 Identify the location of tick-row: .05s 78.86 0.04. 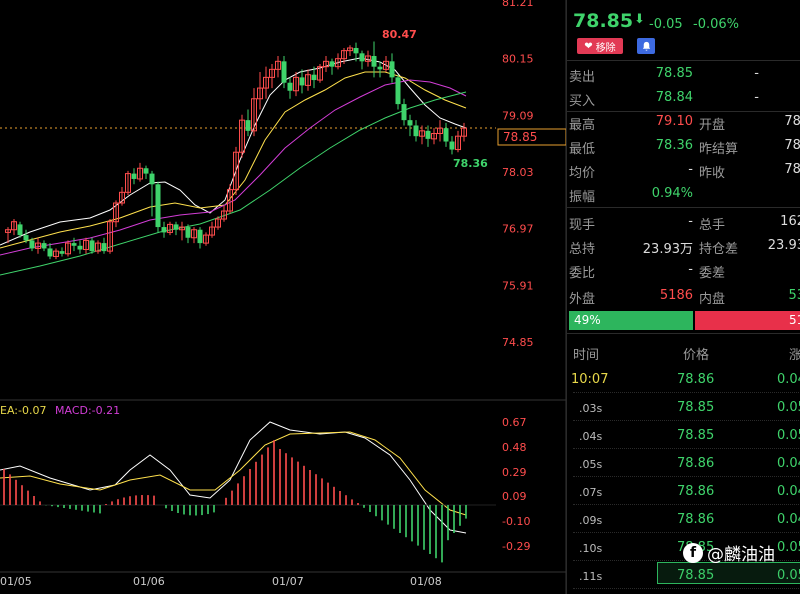
(683, 464).